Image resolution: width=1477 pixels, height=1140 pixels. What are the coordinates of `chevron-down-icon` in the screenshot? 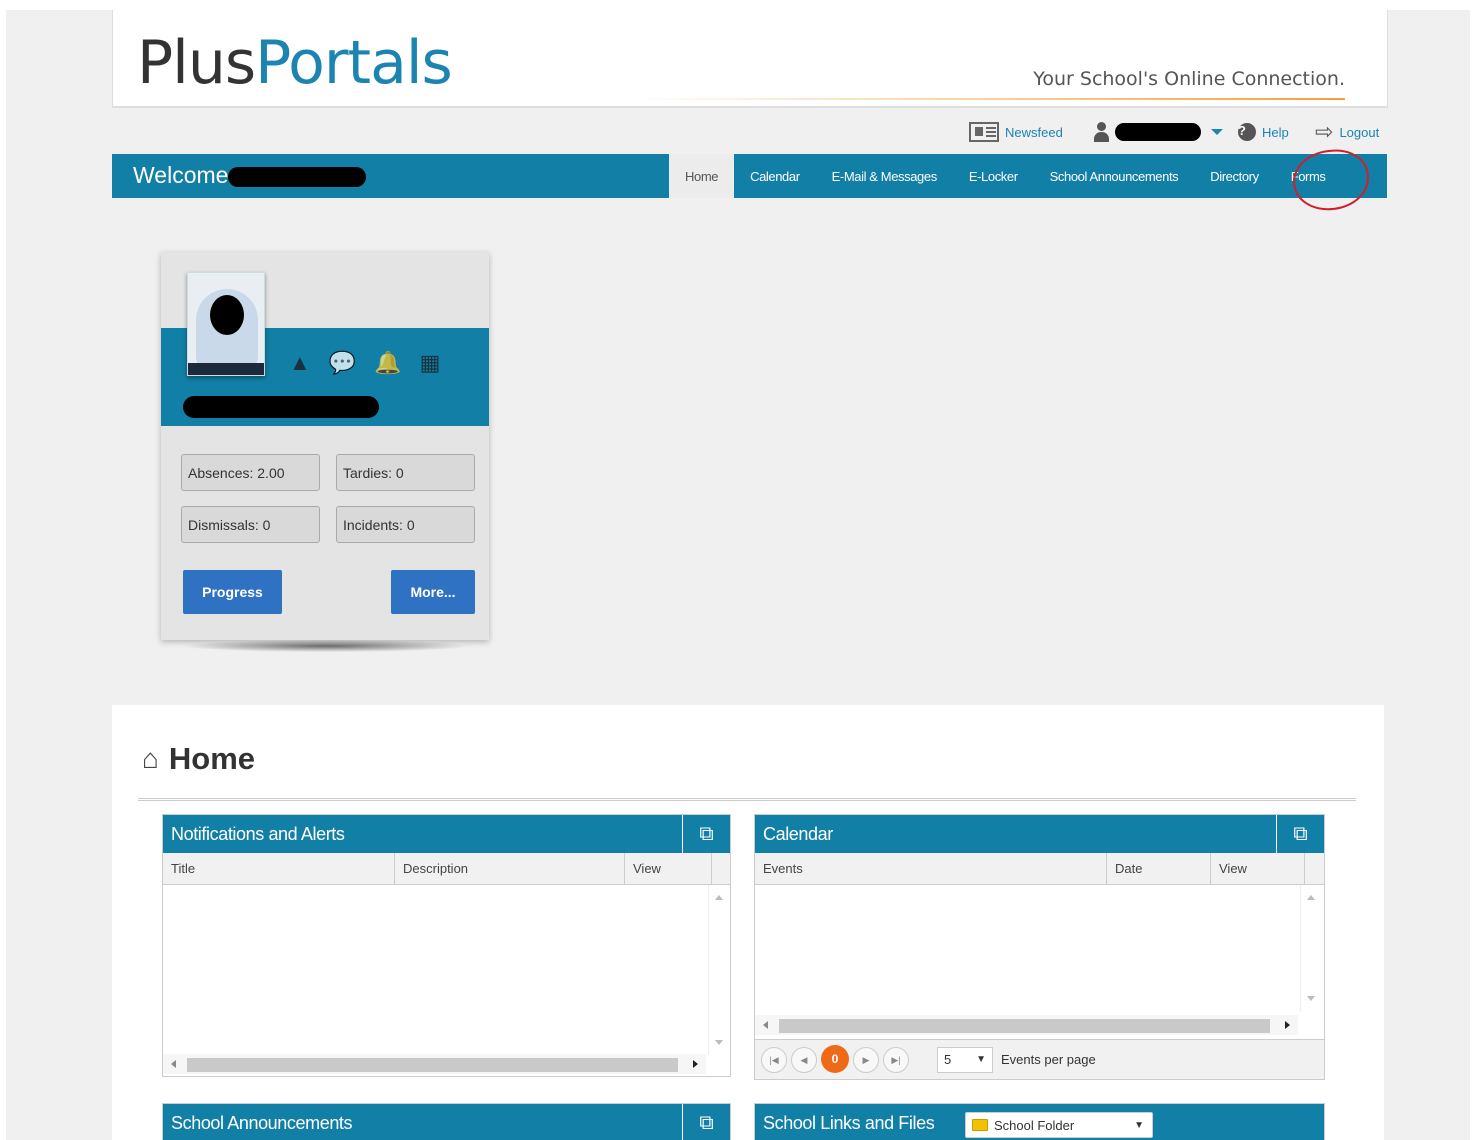 It's located at (1217, 132).